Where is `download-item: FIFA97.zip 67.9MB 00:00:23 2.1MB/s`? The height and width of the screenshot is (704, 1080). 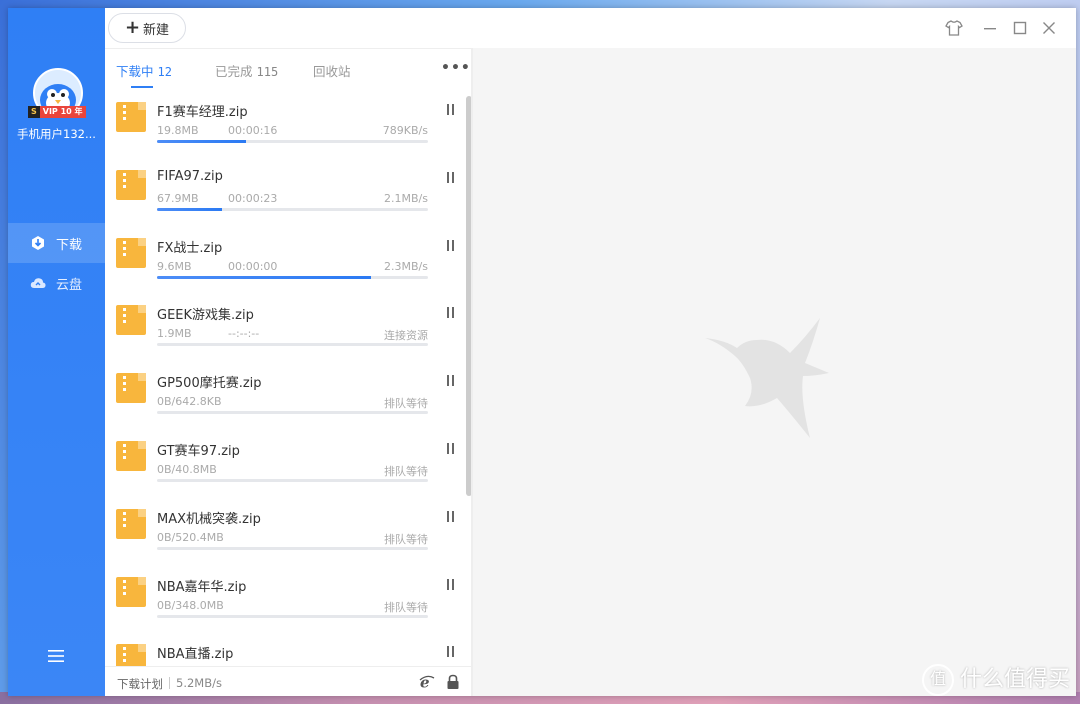
download-item: FIFA97.zip 67.9MB 00:00:23 2.1MB/s is located at coordinates (285, 190).